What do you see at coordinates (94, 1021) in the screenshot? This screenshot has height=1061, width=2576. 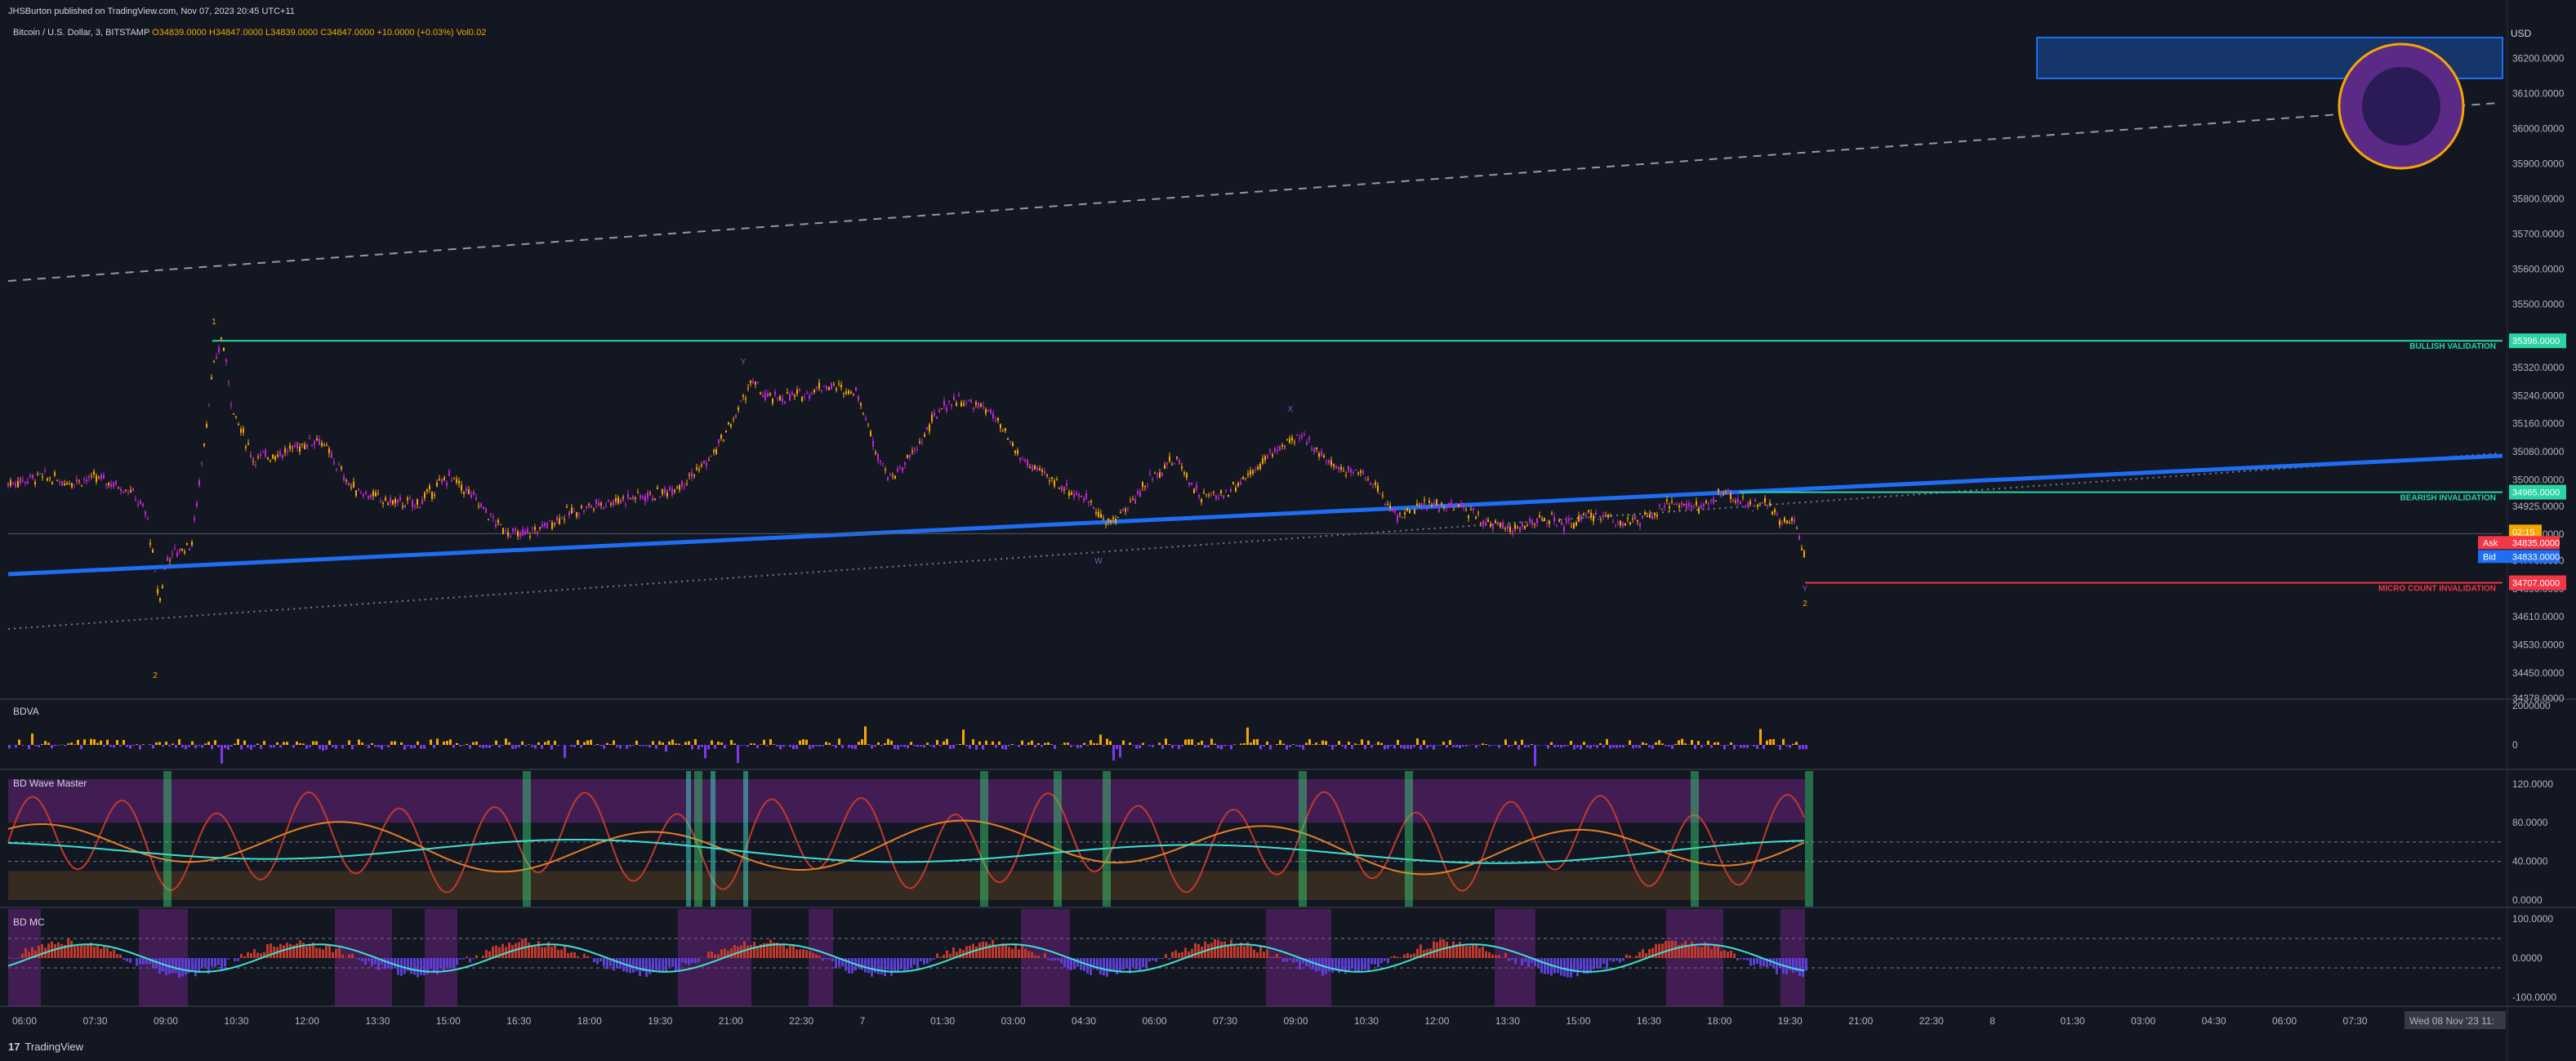 I see `time-tick-label: 07:30` at bounding box center [94, 1021].